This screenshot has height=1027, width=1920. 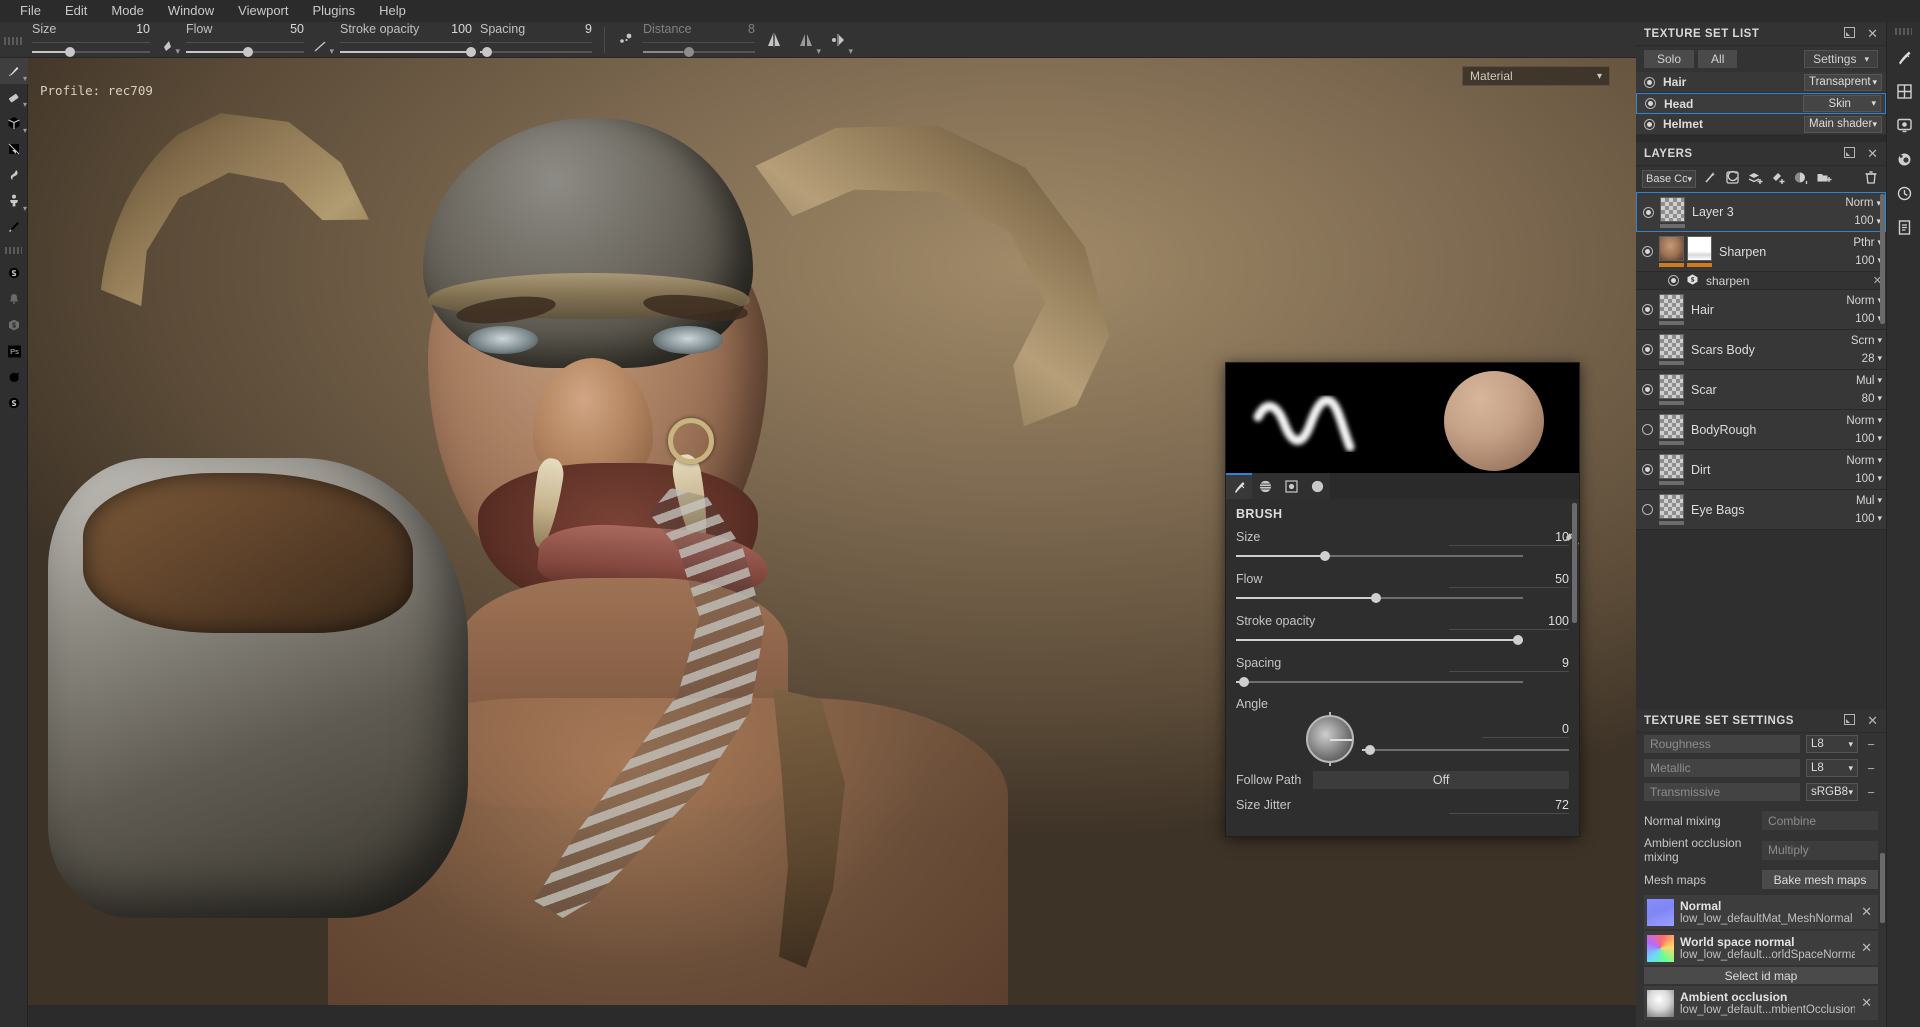 I want to click on toolbar-flow-param: Flow 50, so click(x=245, y=40).